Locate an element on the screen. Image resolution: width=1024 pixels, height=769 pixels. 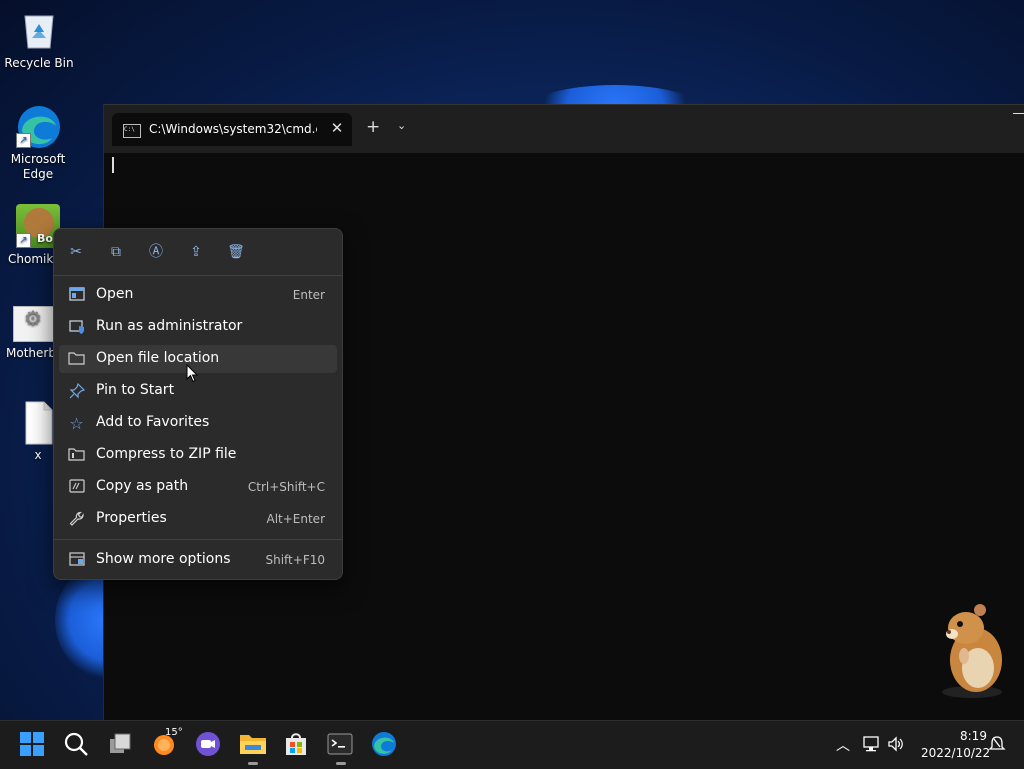
recycle-bin-icon is located at coordinates (39, 30).